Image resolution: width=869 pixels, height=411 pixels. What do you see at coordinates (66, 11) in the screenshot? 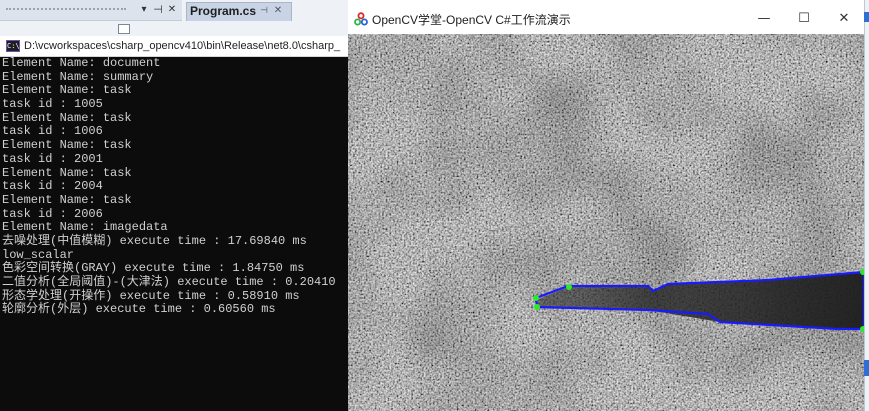
I see `ide-drag-handle` at bounding box center [66, 11].